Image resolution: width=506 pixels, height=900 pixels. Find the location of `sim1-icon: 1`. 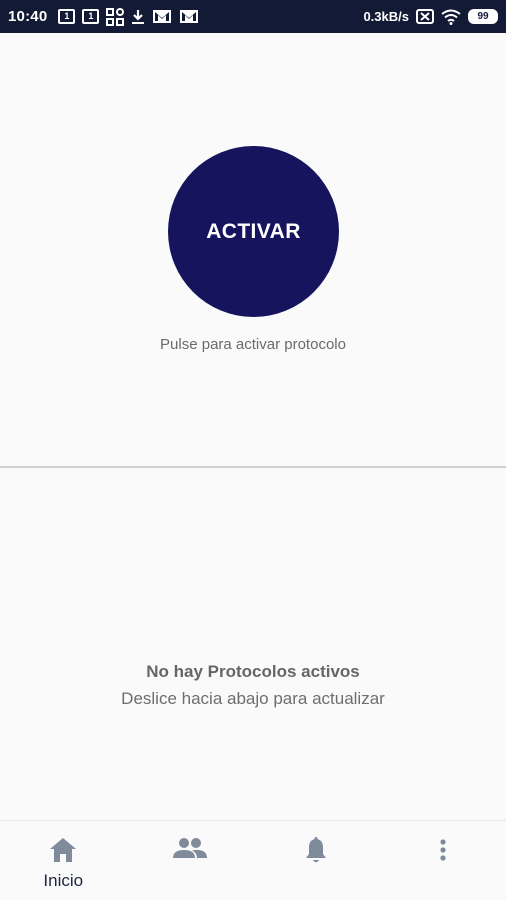

sim1-icon: 1 is located at coordinates (67, 16).